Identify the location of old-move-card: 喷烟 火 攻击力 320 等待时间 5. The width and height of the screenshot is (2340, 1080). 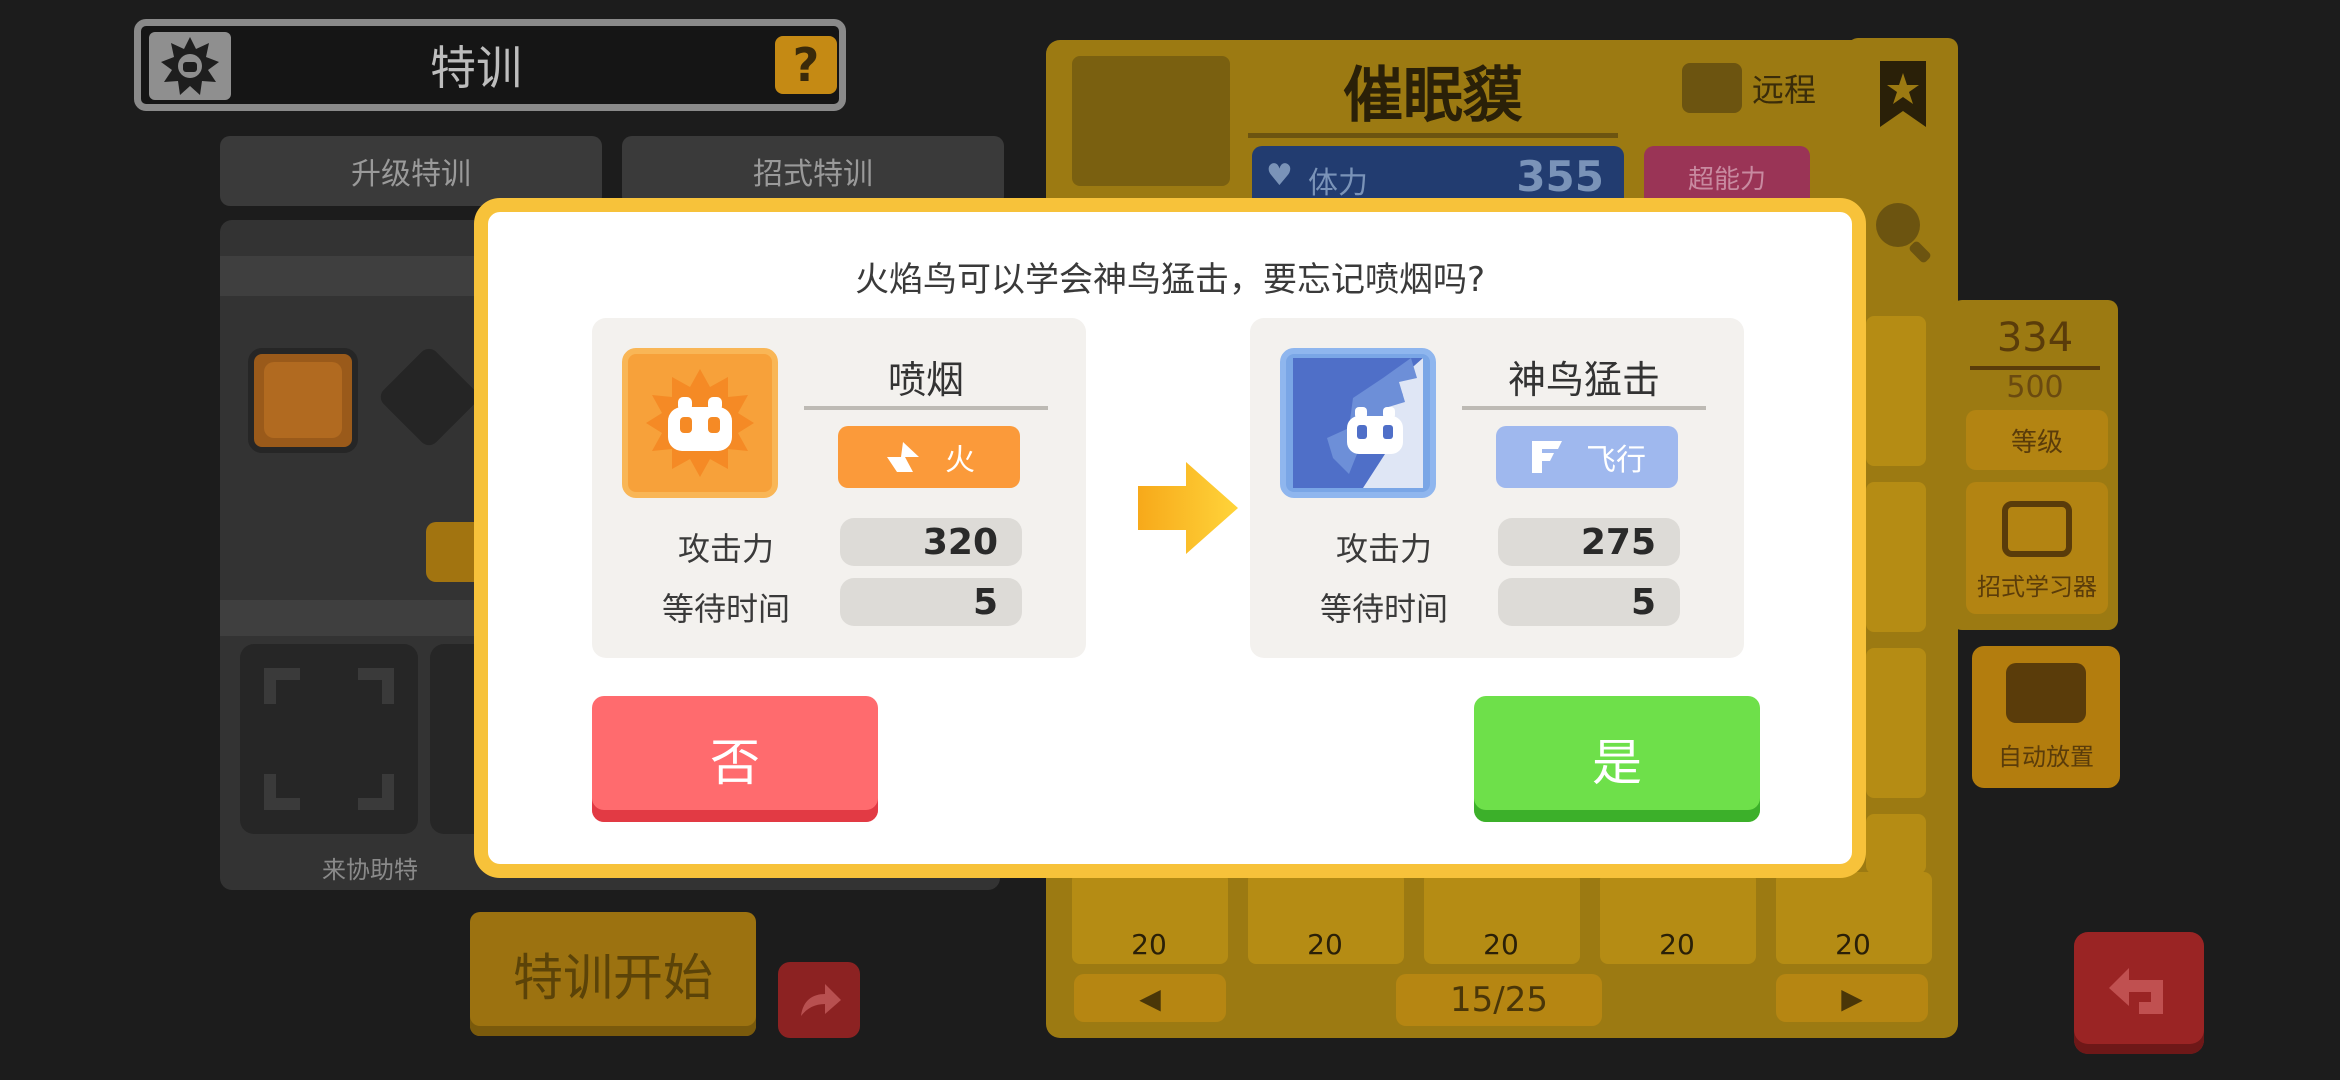
(839, 488).